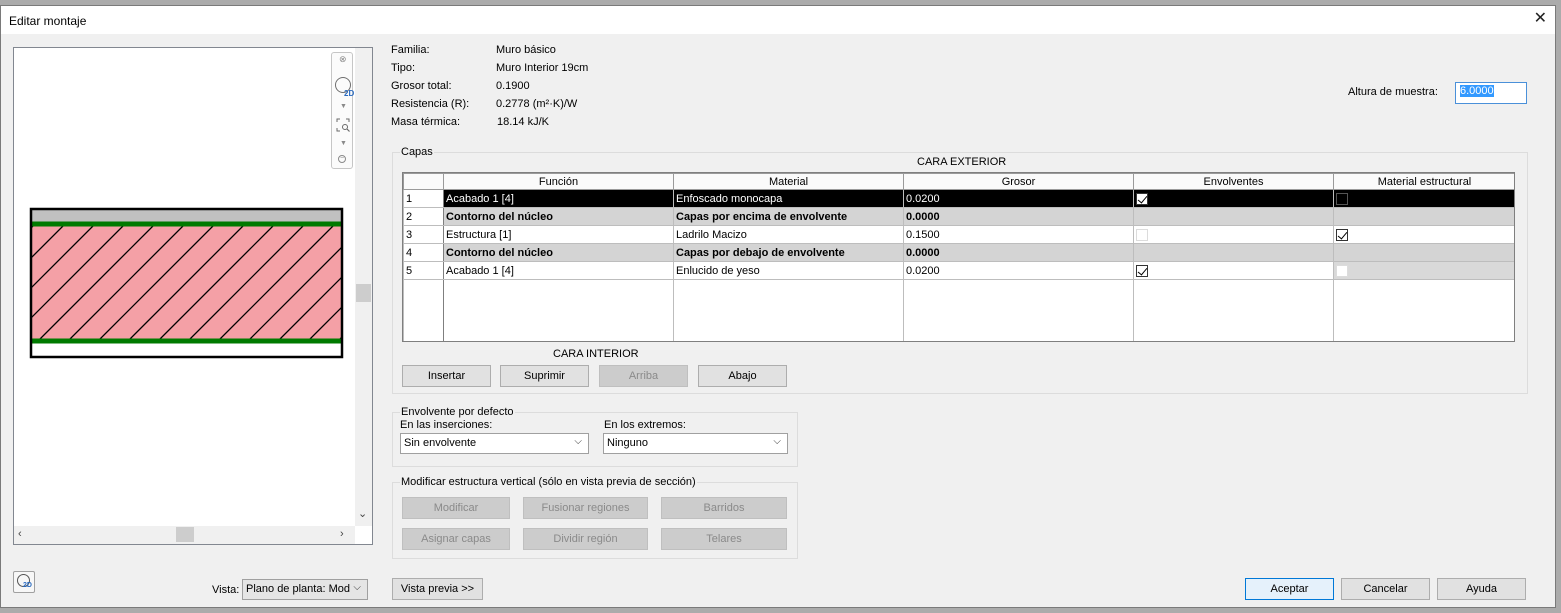 The height and width of the screenshot is (613, 1561). I want to click on sample-height-label: Altura de muestra:, so click(1393, 92).